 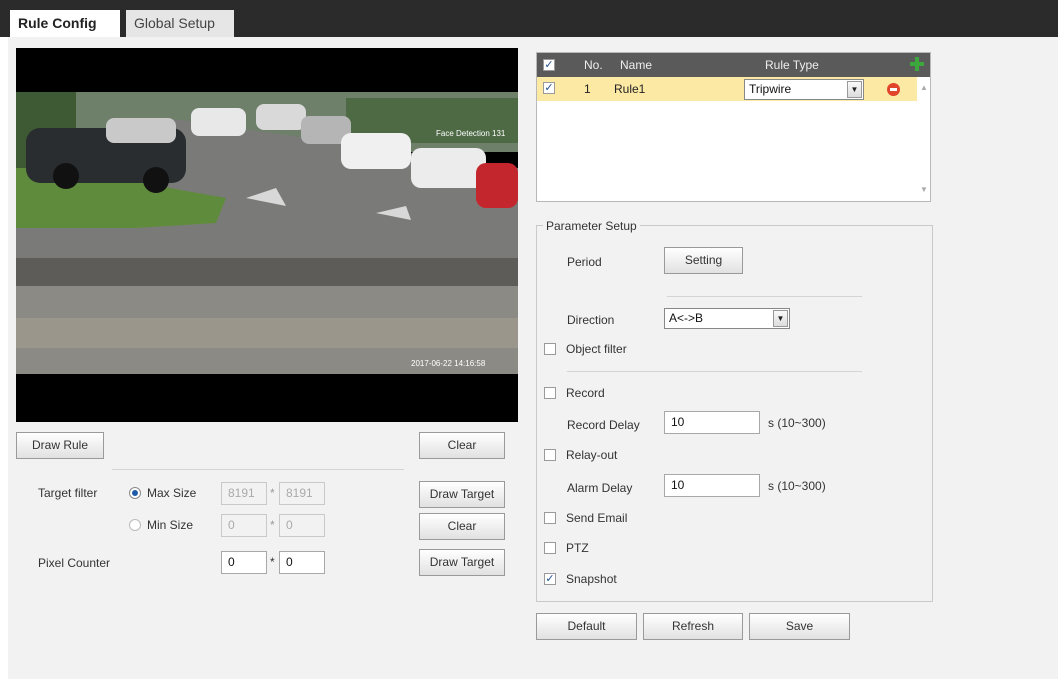 What do you see at coordinates (593, 65) in the screenshot?
I see `header-no: No.` at bounding box center [593, 65].